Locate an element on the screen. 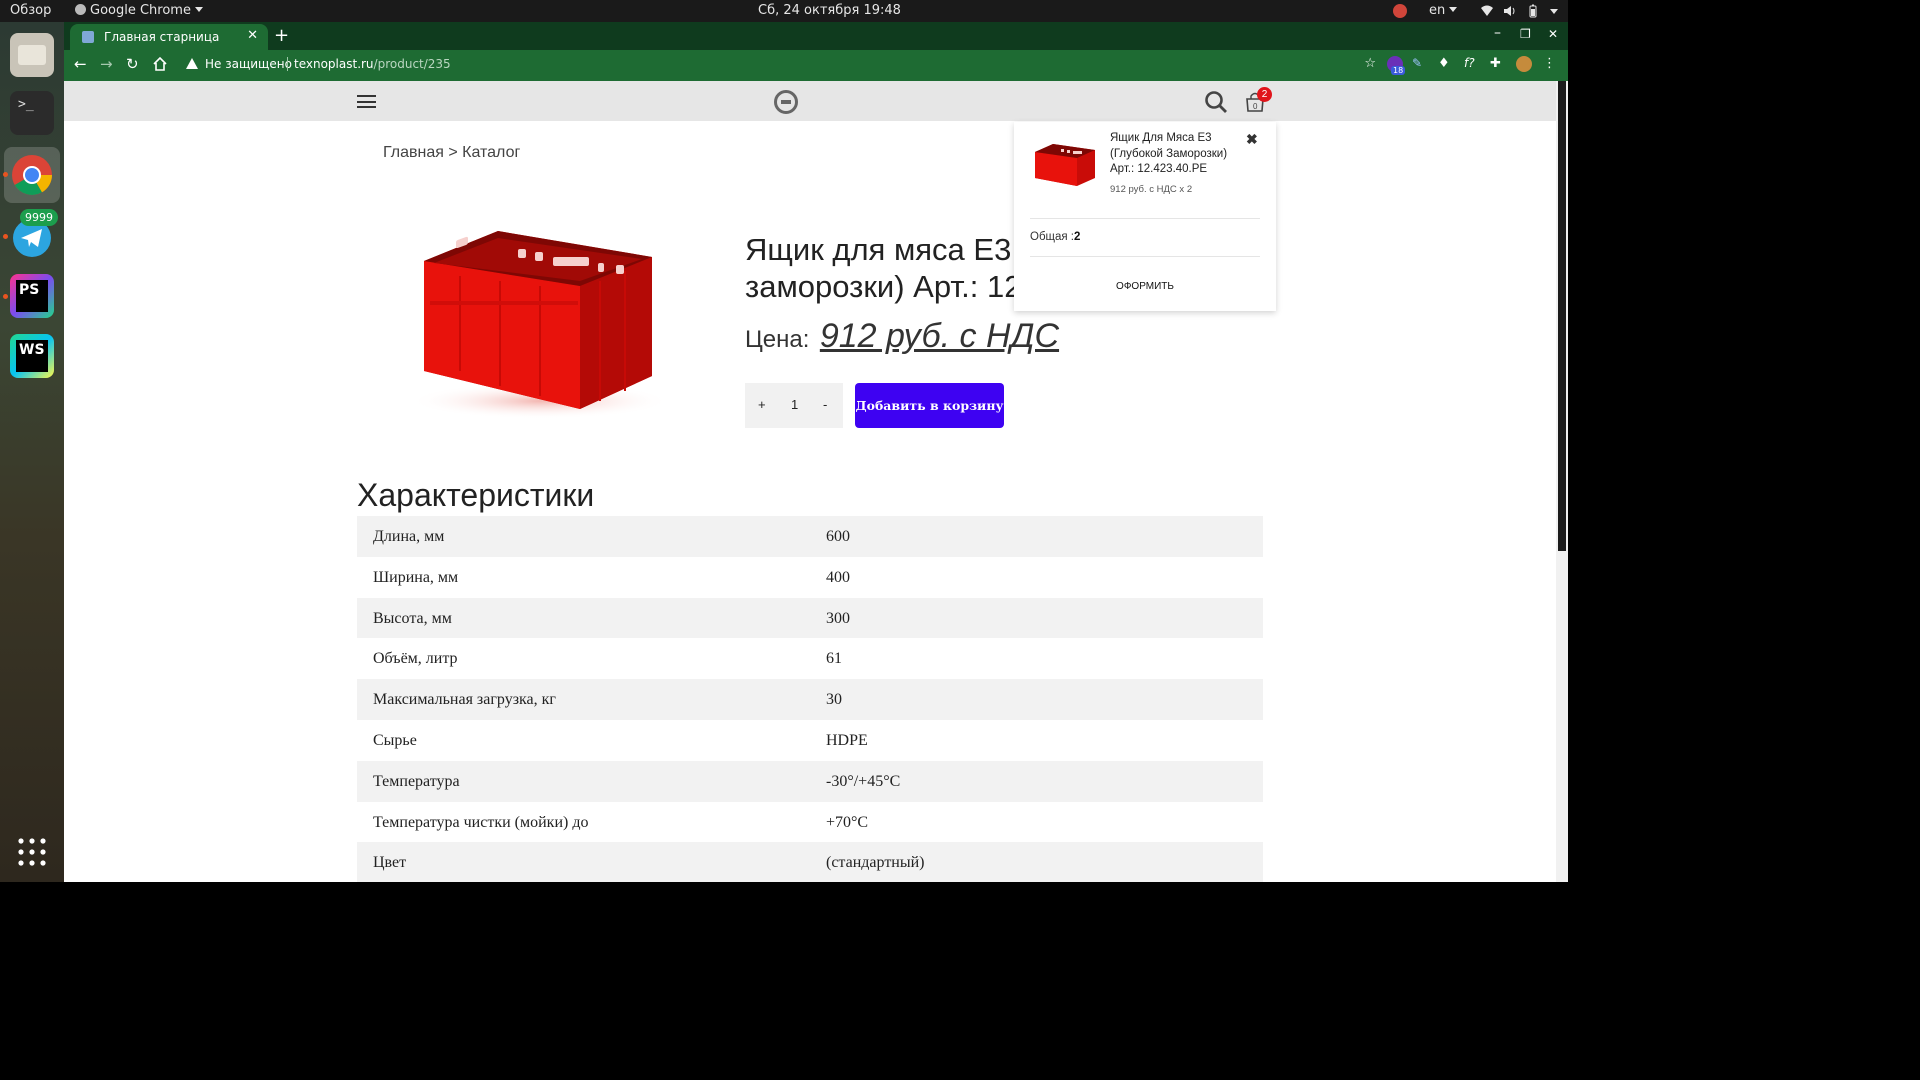 Image resolution: width=1920 pixels, height=1080 pixels. cart-item-name-line1: Ящик Для Мяса Е3 is located at coordinates (1161, 138).